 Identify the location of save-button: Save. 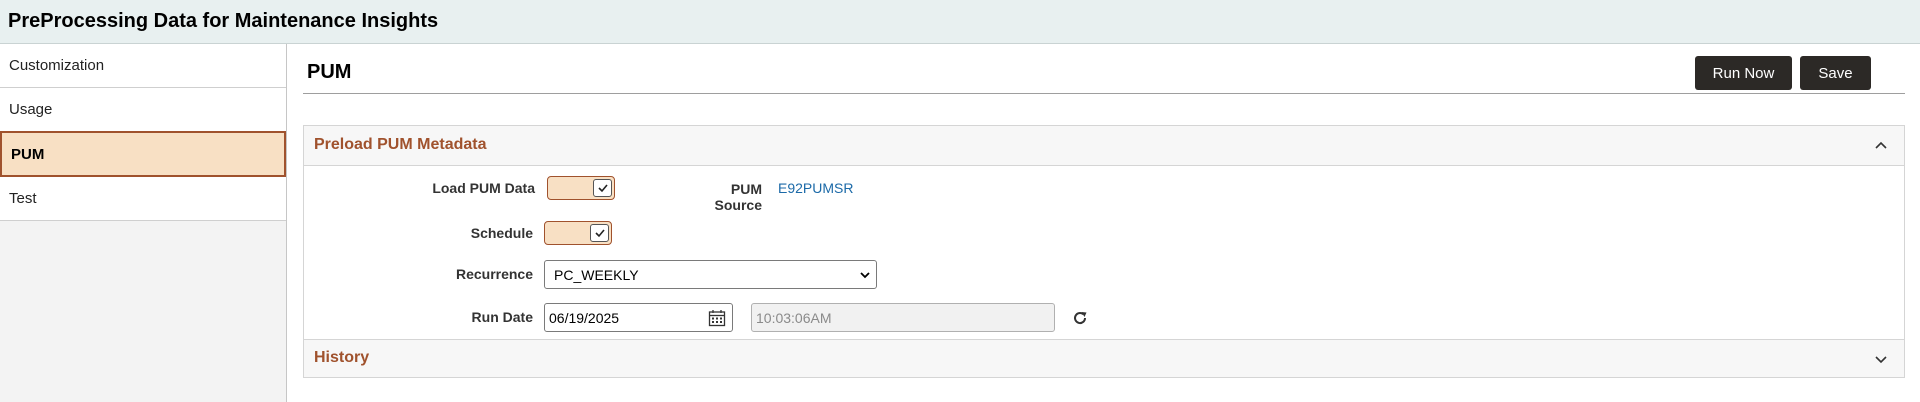
(1835, 73).